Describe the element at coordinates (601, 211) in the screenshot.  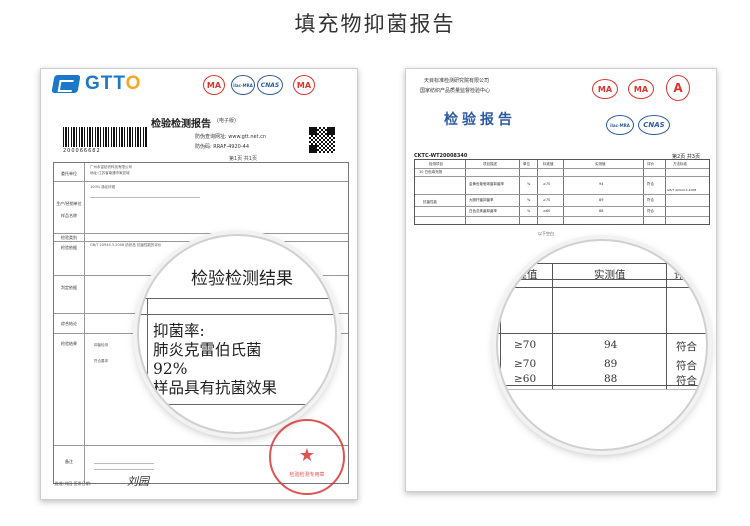
I see `td-val-2: 88` at that location.